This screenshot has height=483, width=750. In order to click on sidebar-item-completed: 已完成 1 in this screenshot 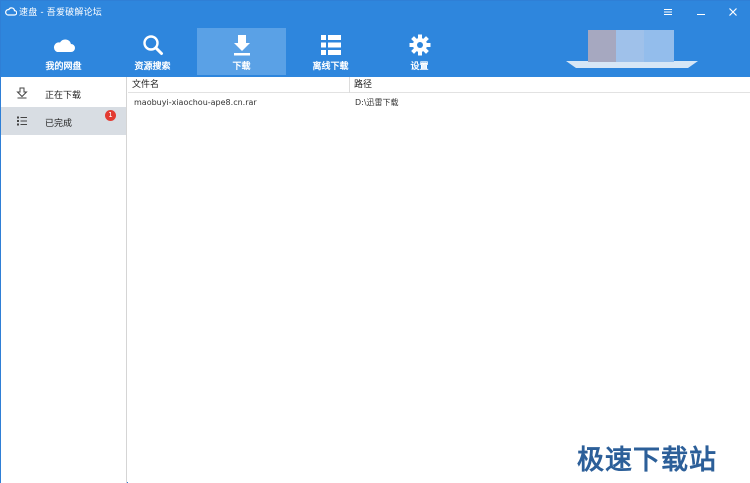, I will do `click(63, 121)`.